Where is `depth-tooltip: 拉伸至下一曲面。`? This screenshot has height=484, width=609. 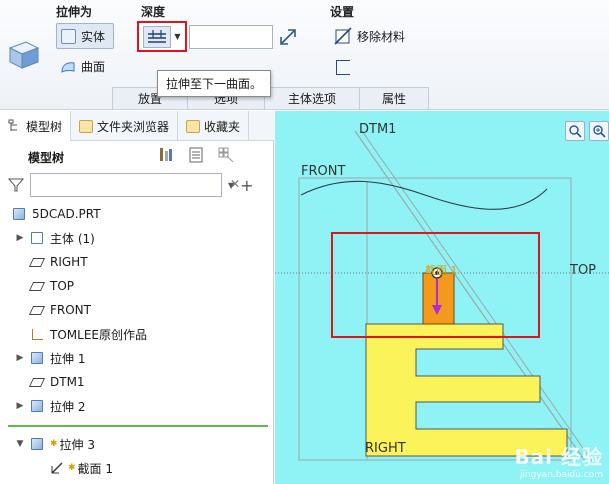 depth-tooltip: 拉伸至下一曲面。 is located at coordinates (214, 83).